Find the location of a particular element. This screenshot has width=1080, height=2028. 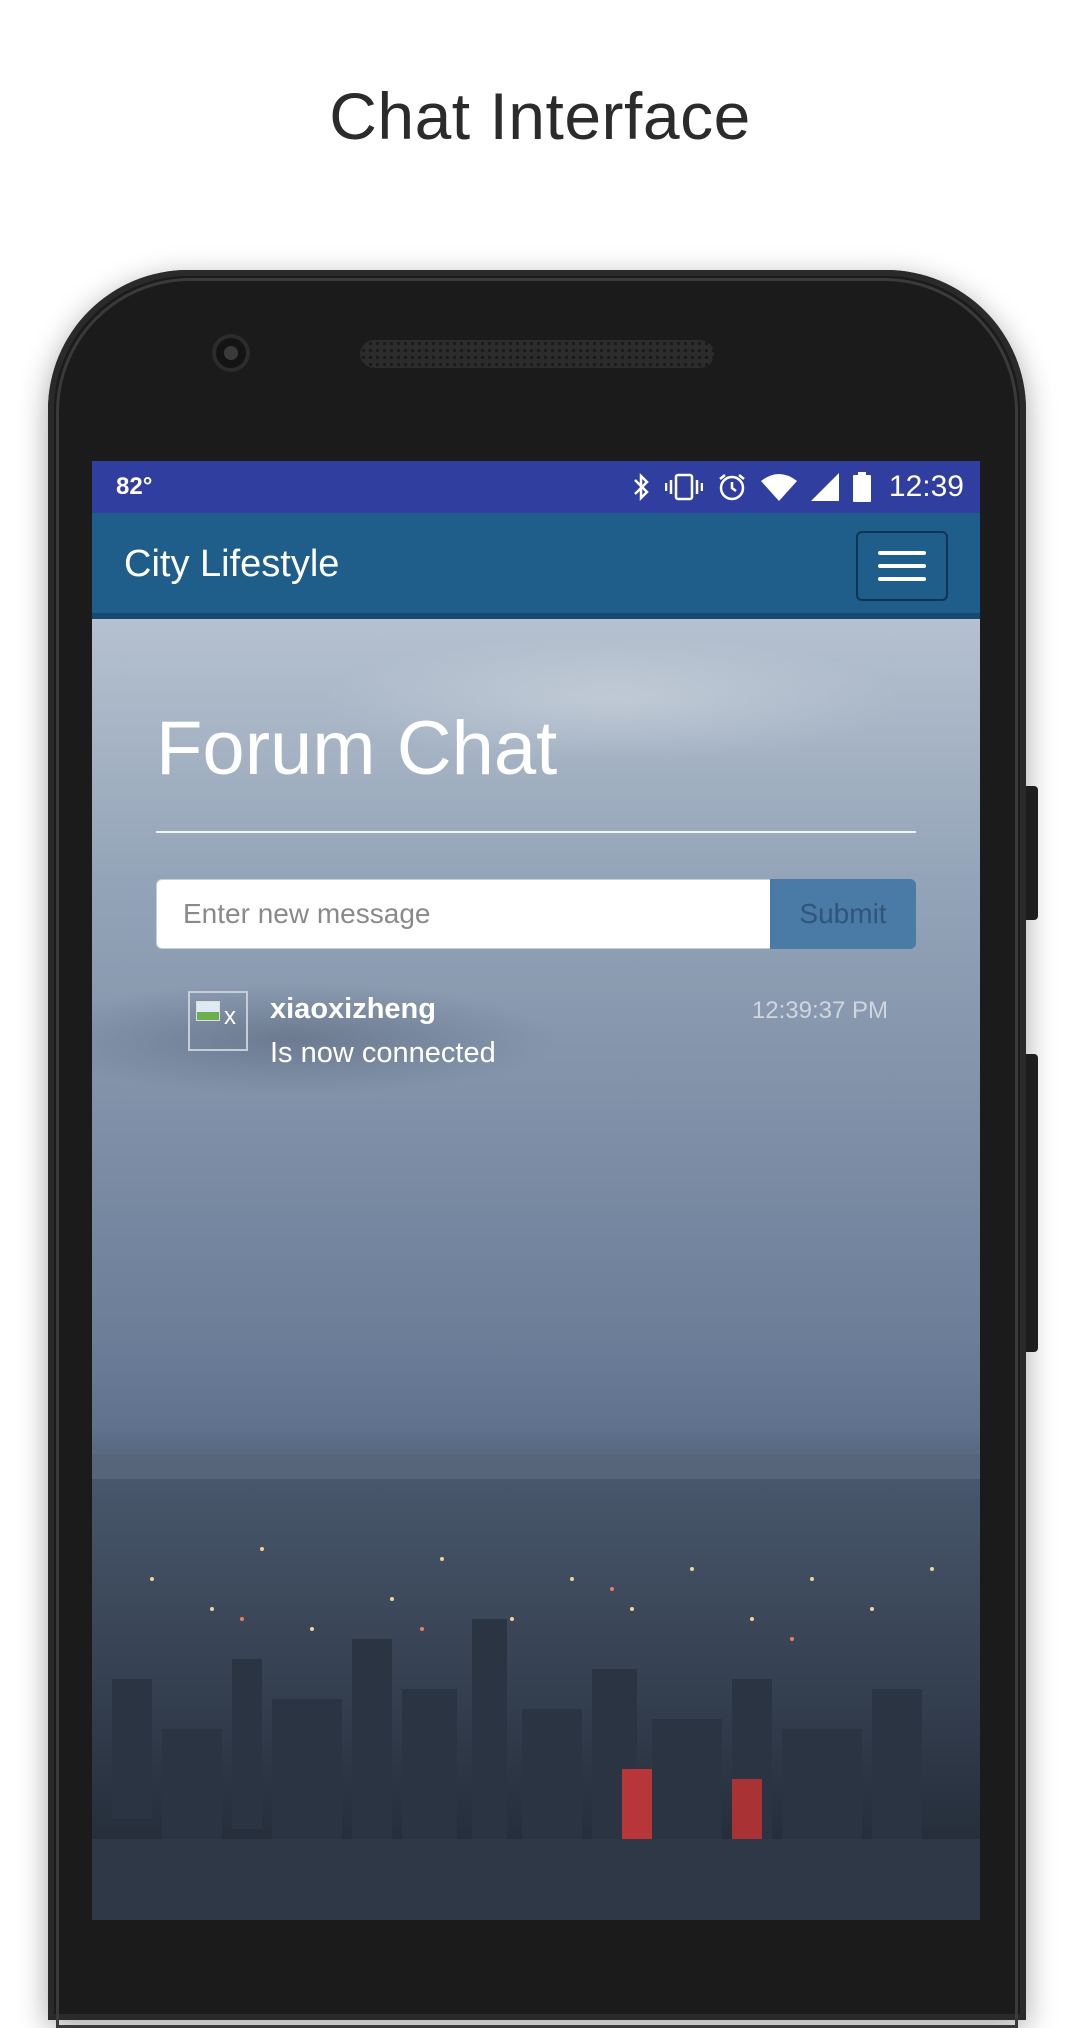

signal-icon is located at coordinates (824, 487).